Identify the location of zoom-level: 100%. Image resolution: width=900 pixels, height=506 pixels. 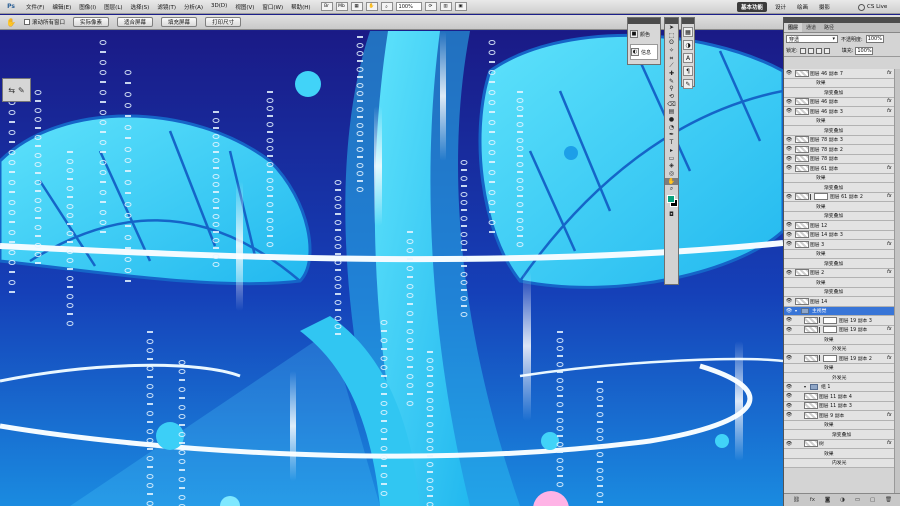
(408, 6).